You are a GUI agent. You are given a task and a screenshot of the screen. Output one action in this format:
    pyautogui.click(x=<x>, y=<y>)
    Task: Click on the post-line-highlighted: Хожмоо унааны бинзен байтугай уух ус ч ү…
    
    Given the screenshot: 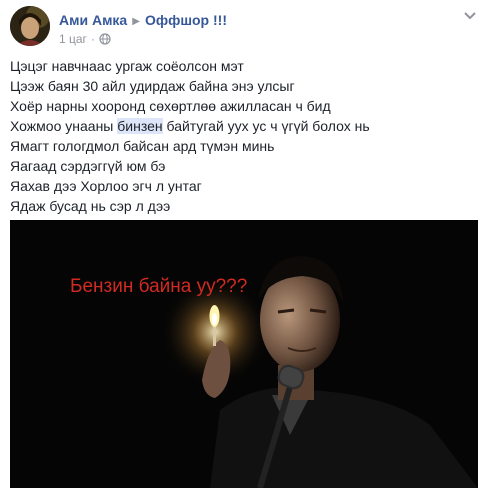 What is the action you would take?
    pyautogui.click(x=245, y=126)
    